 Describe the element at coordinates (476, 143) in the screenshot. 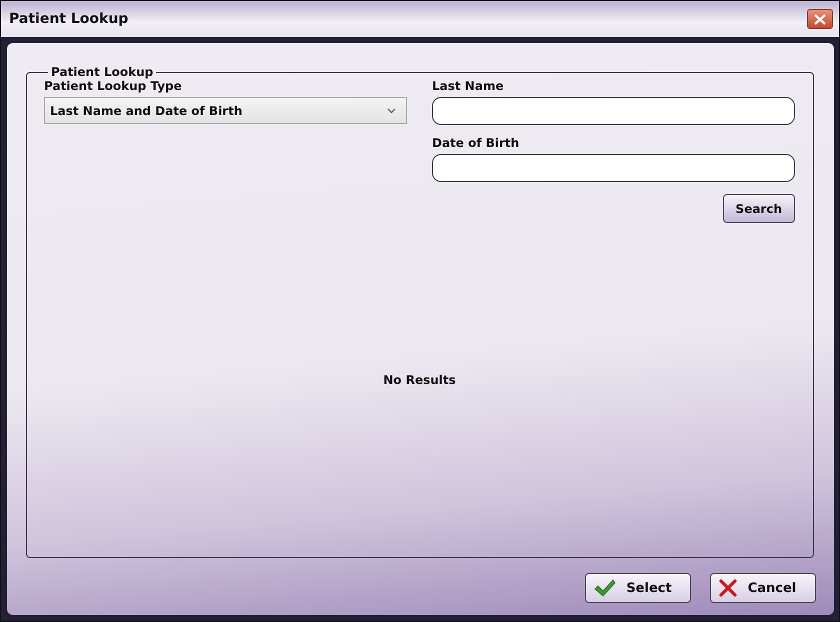

I see `field-label: Date of Birth` at that location.